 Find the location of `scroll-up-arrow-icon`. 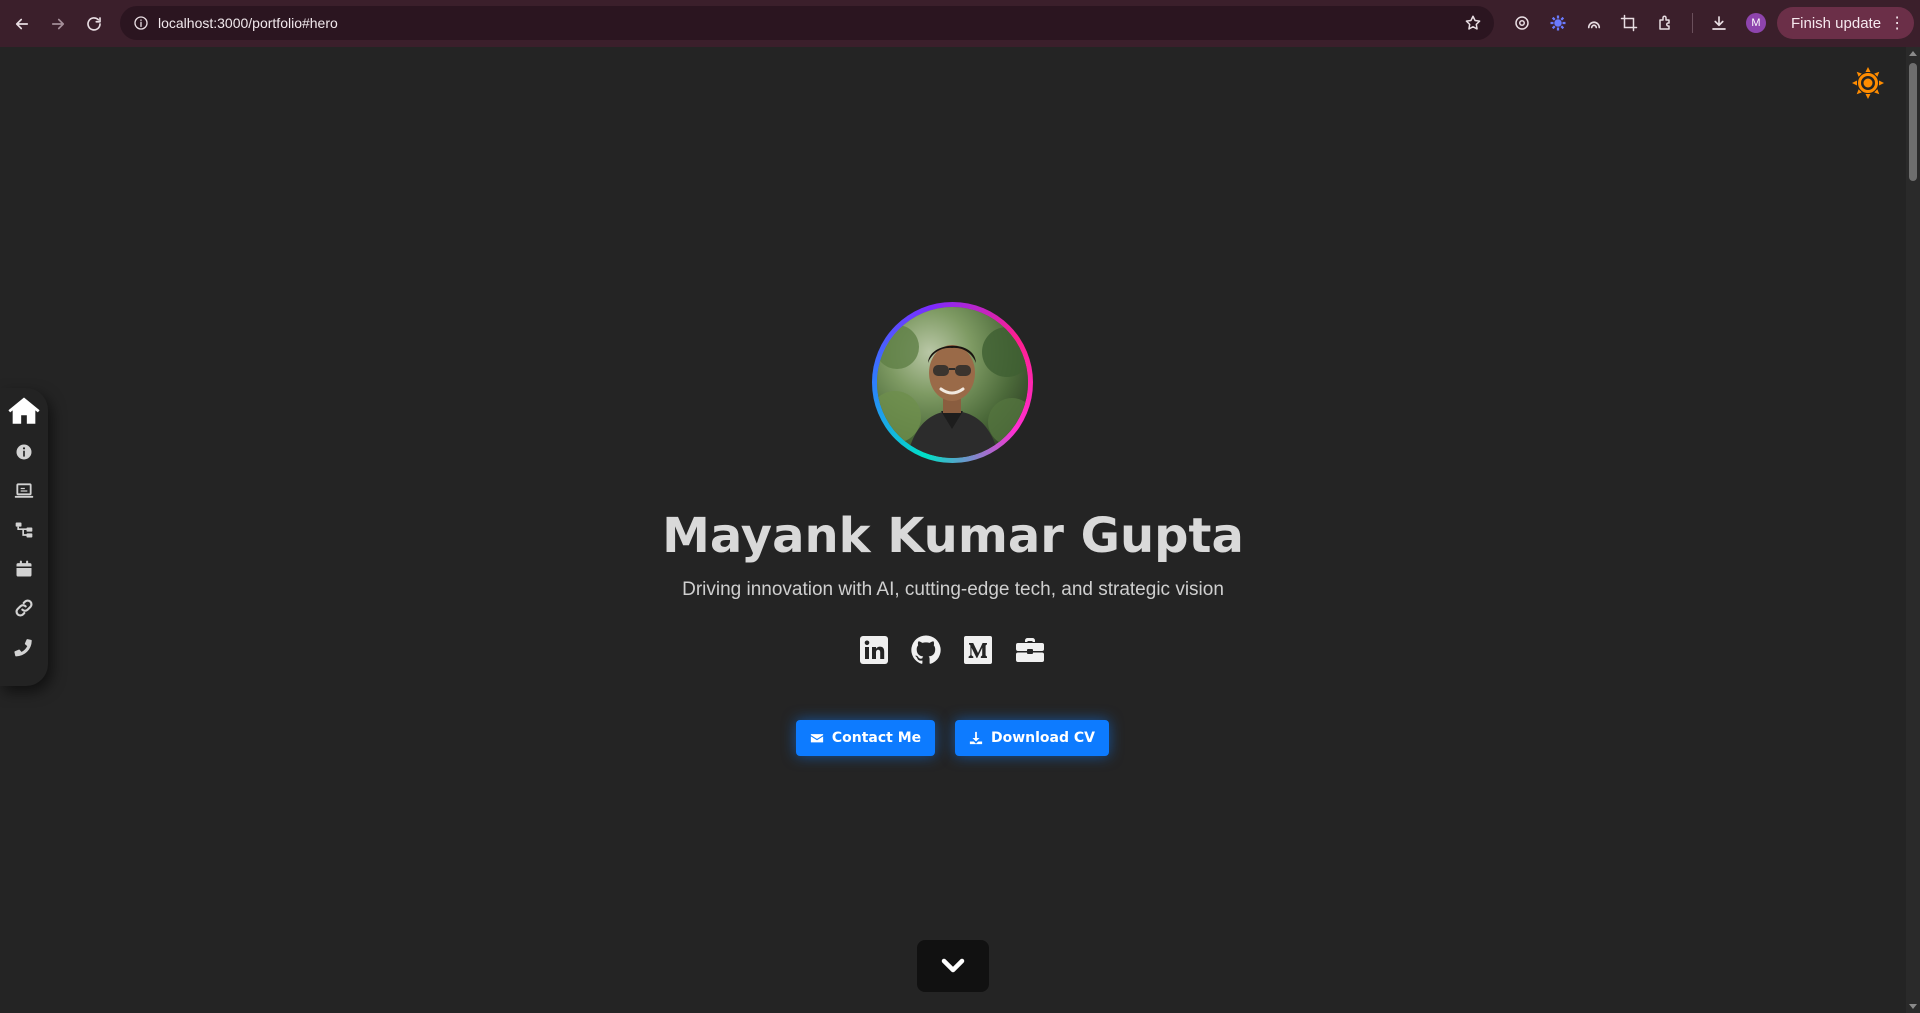

scroll-up-arrow-icon is located at coordinates (1913, 53).